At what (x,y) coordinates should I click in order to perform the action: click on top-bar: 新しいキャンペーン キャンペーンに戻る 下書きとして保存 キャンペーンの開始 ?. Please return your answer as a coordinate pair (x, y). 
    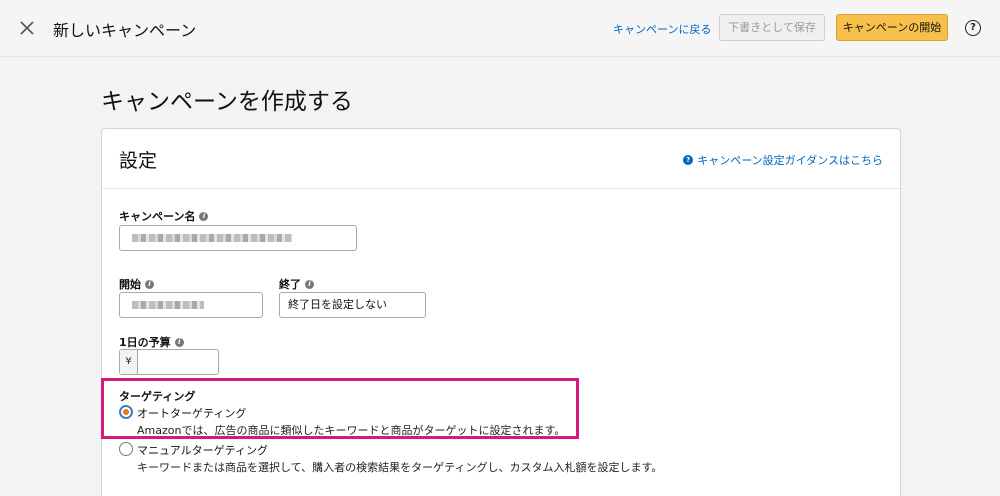
    Looking at the image, I should click on (500, 28).